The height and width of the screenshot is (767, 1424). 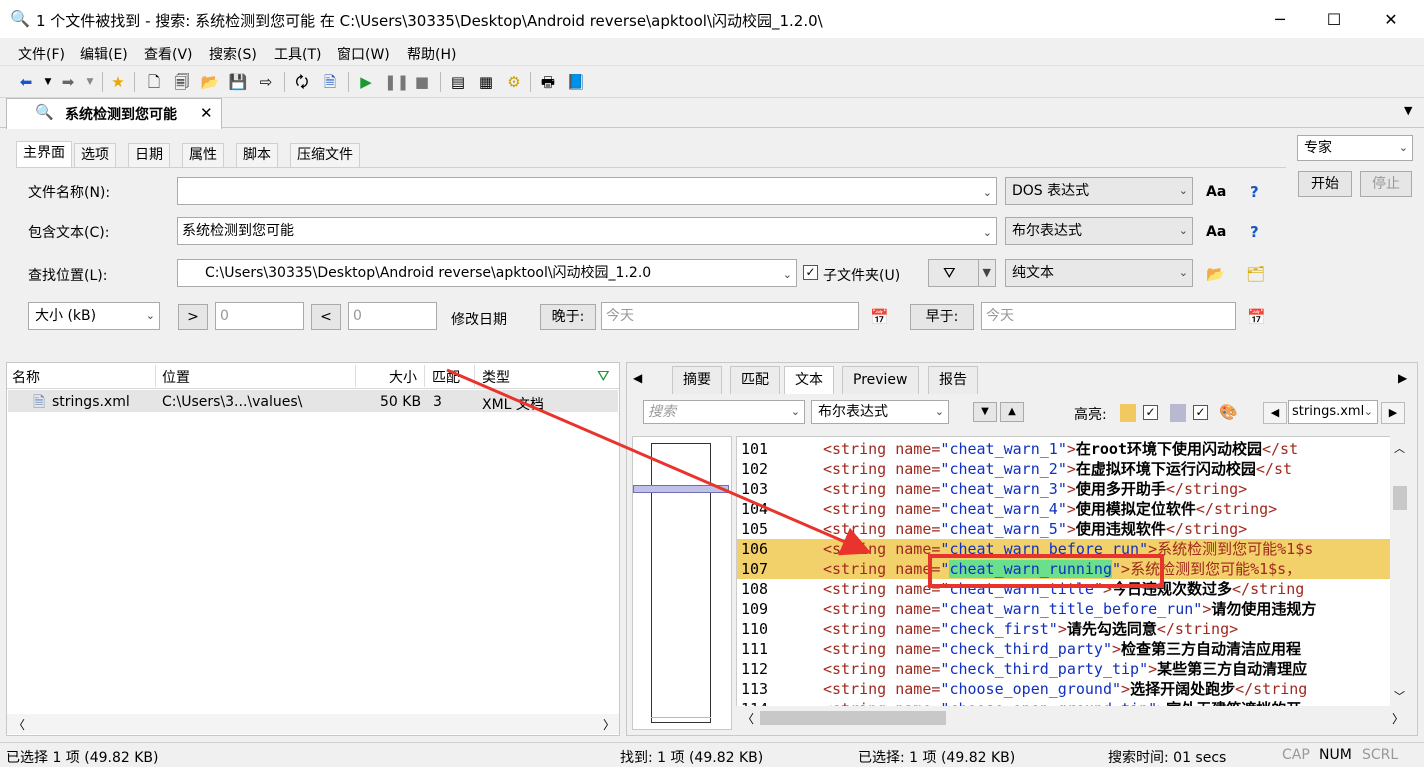 I want to click on col-header-size: 大小, so click(x=403, y=377).